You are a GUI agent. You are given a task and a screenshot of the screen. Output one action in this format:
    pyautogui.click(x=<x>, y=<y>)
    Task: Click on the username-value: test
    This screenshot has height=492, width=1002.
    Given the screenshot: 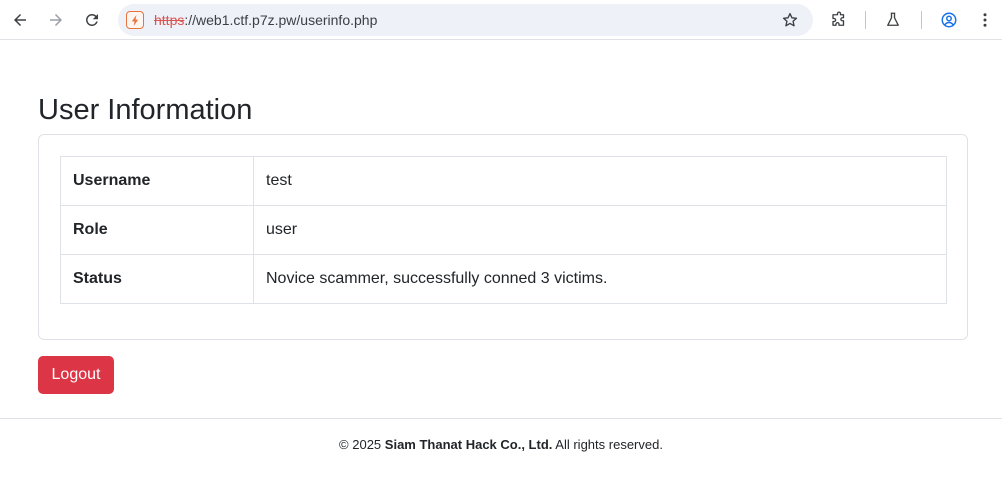 What is the action you would take?
    pyautogui.click(x=600, y=181)
    